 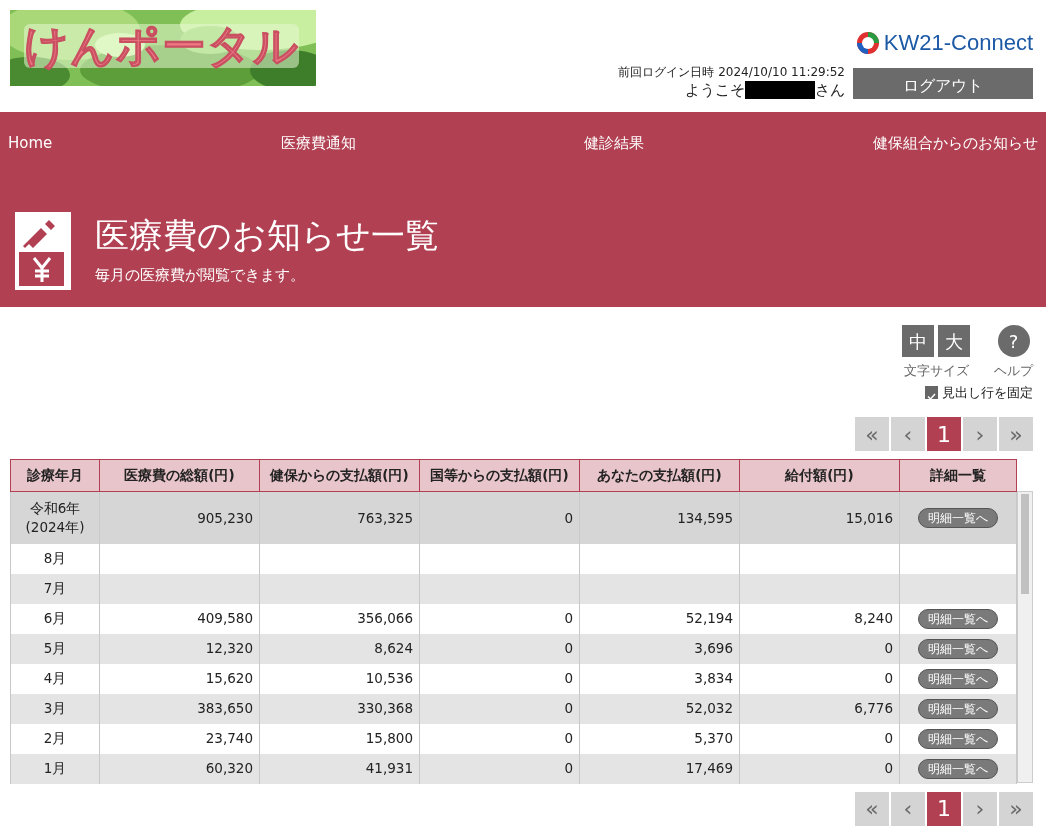 I want to click on column-header: 健保からの支払額(円), so click(x=339, y=475).